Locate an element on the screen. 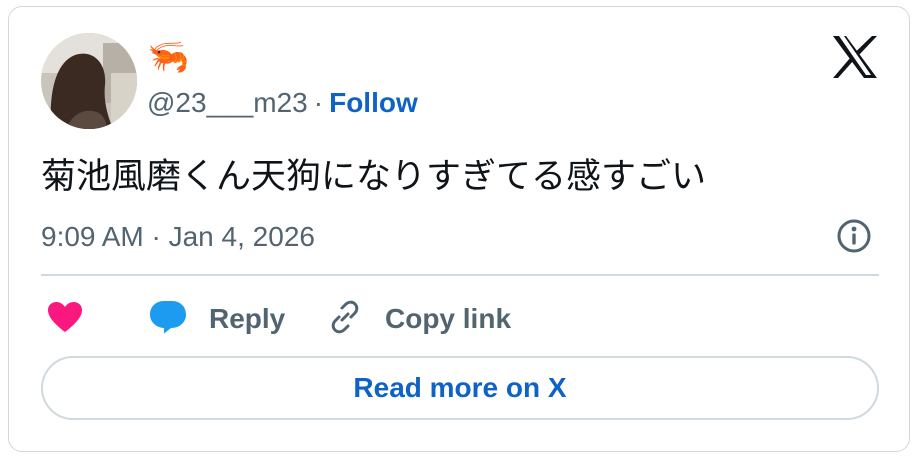  like-button is located at coordinates (65, 319).